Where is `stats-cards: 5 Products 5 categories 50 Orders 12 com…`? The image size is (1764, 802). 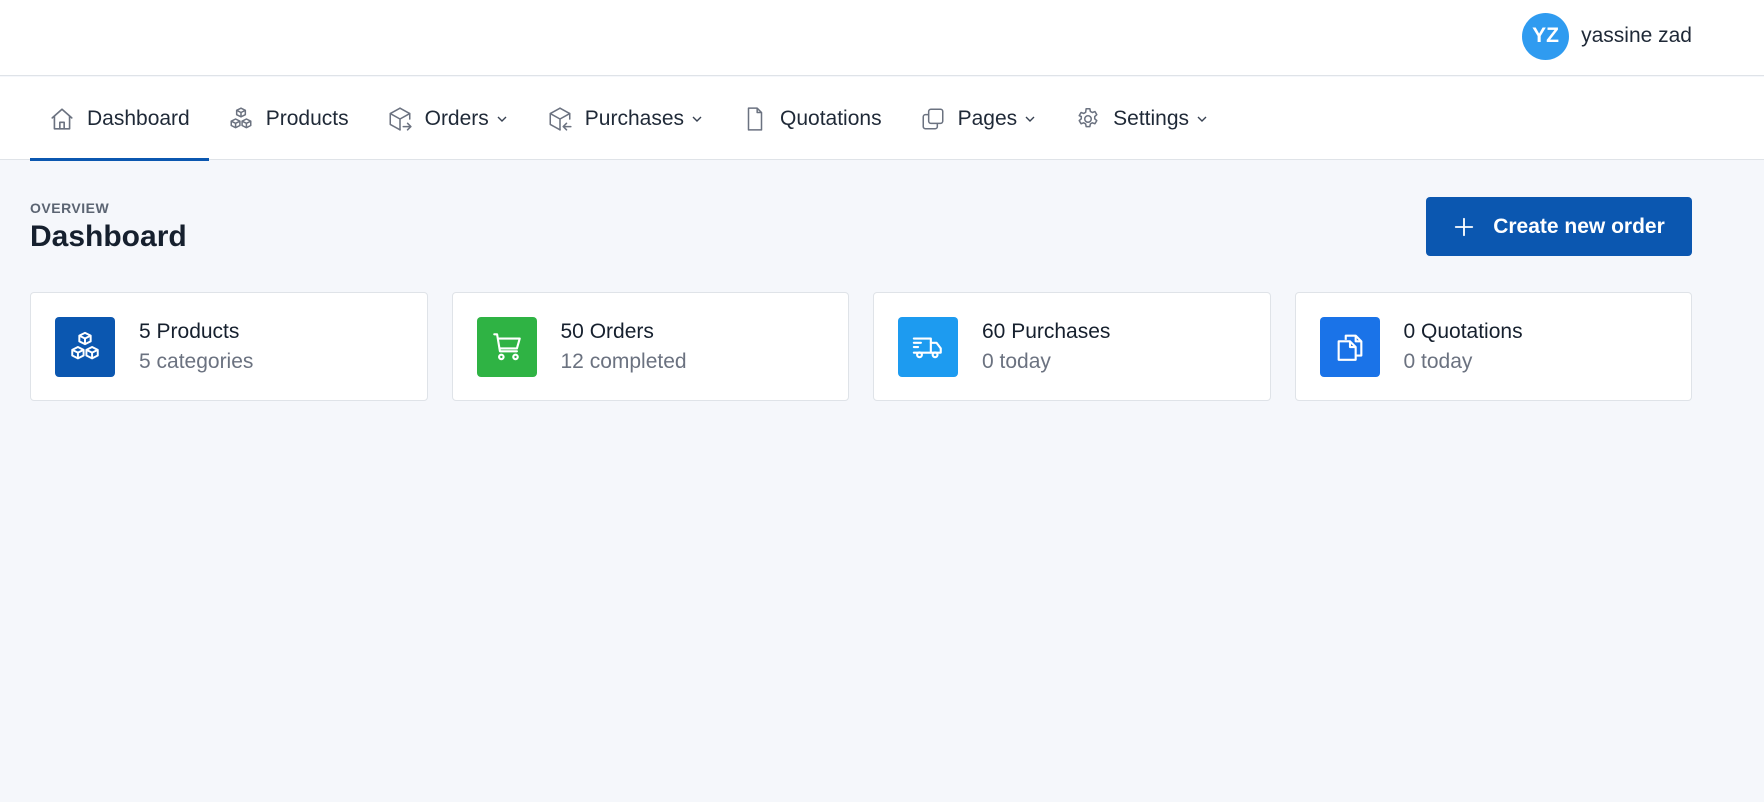 stats-cards: 5 Products 5 categories 50 Orders 12 com… is located at coordinates (861, 346).